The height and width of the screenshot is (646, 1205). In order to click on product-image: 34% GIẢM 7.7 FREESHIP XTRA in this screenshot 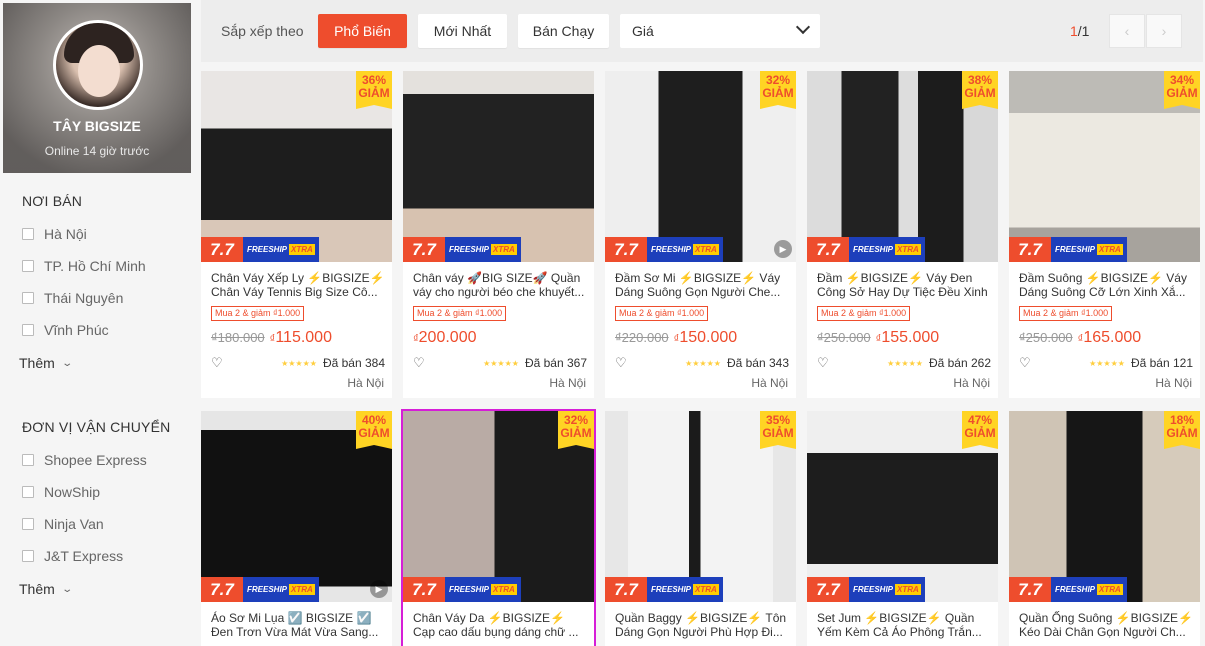, I will do `click(1104, 166)`.